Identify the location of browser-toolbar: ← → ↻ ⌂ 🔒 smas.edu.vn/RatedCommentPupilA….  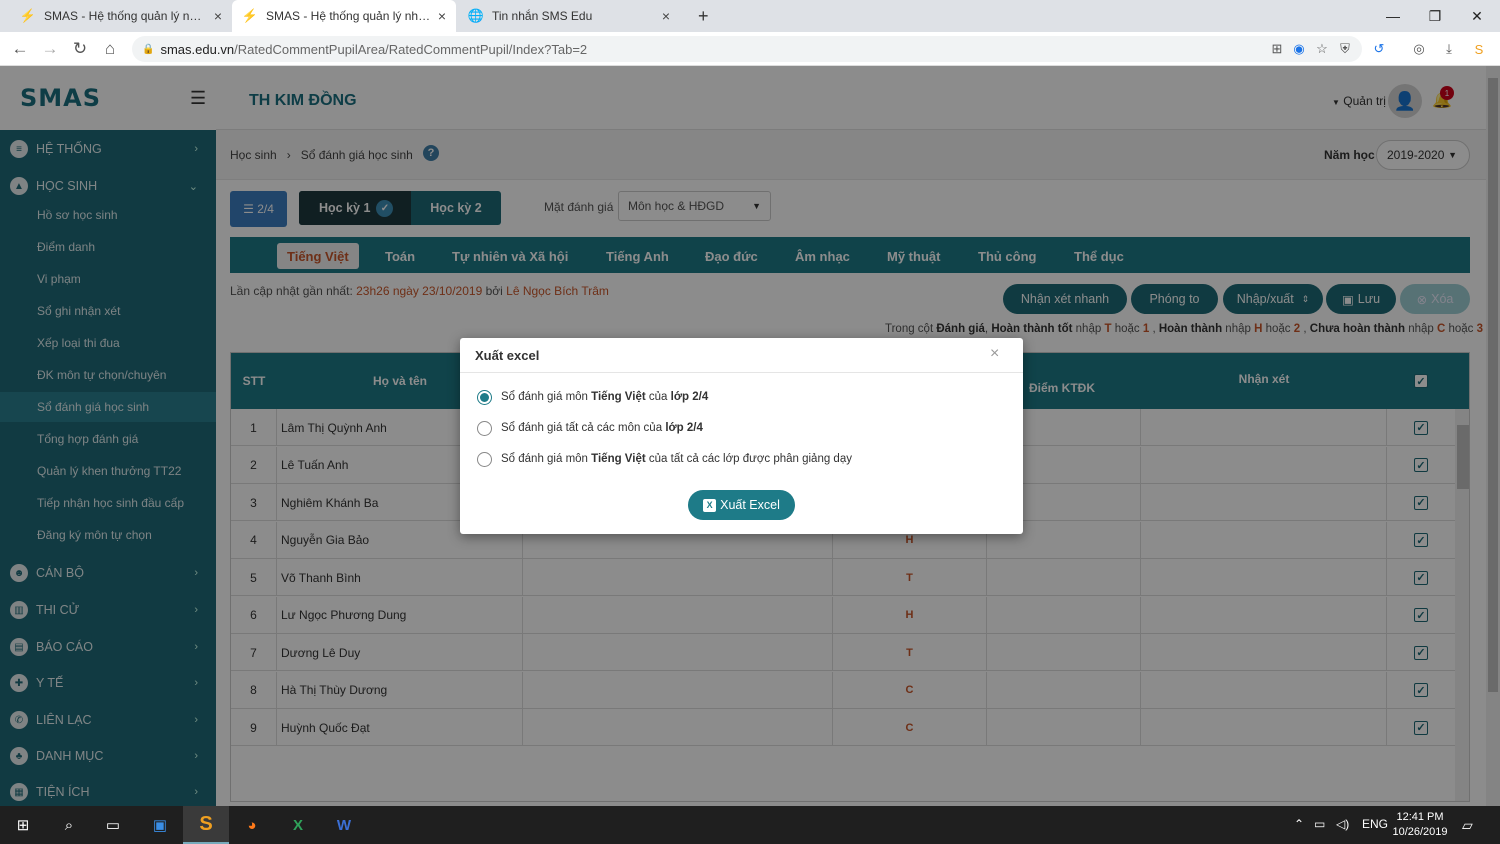
(750, 49).